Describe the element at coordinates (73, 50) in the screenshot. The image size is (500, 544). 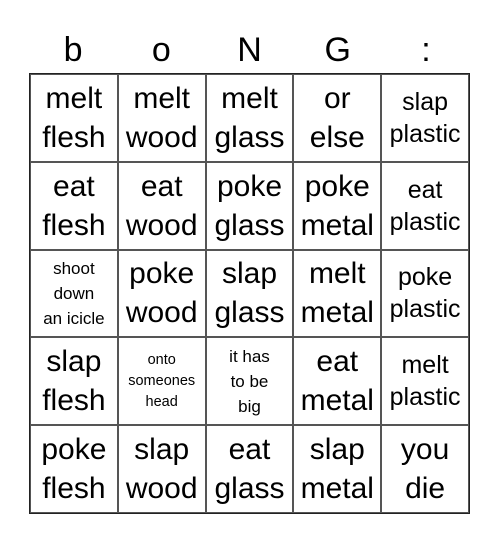
I see `header-letter: b` at that location.